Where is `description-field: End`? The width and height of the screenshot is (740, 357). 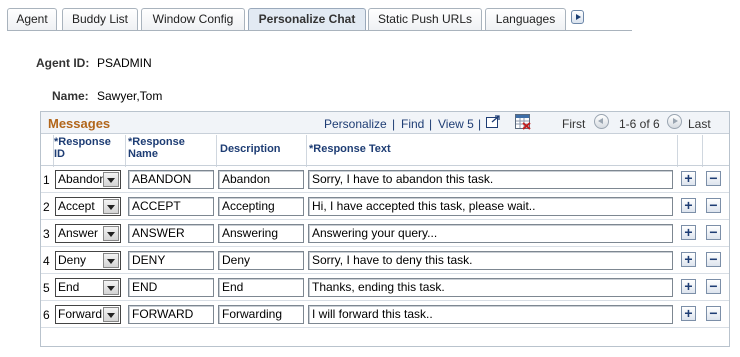
description-field: End is located at coordinates (261, 287).